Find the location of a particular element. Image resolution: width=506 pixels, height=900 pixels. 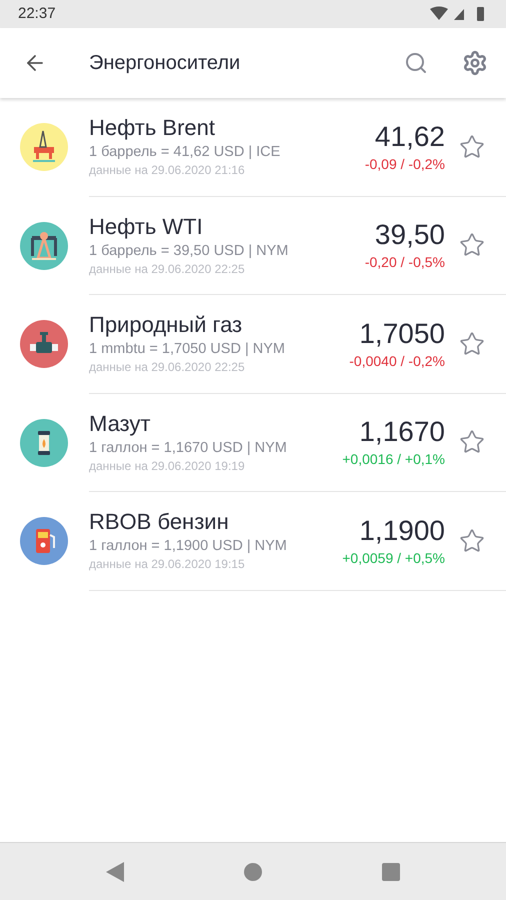

price-change: -0,20 / -0,5% is located at coordinates (404, 262).